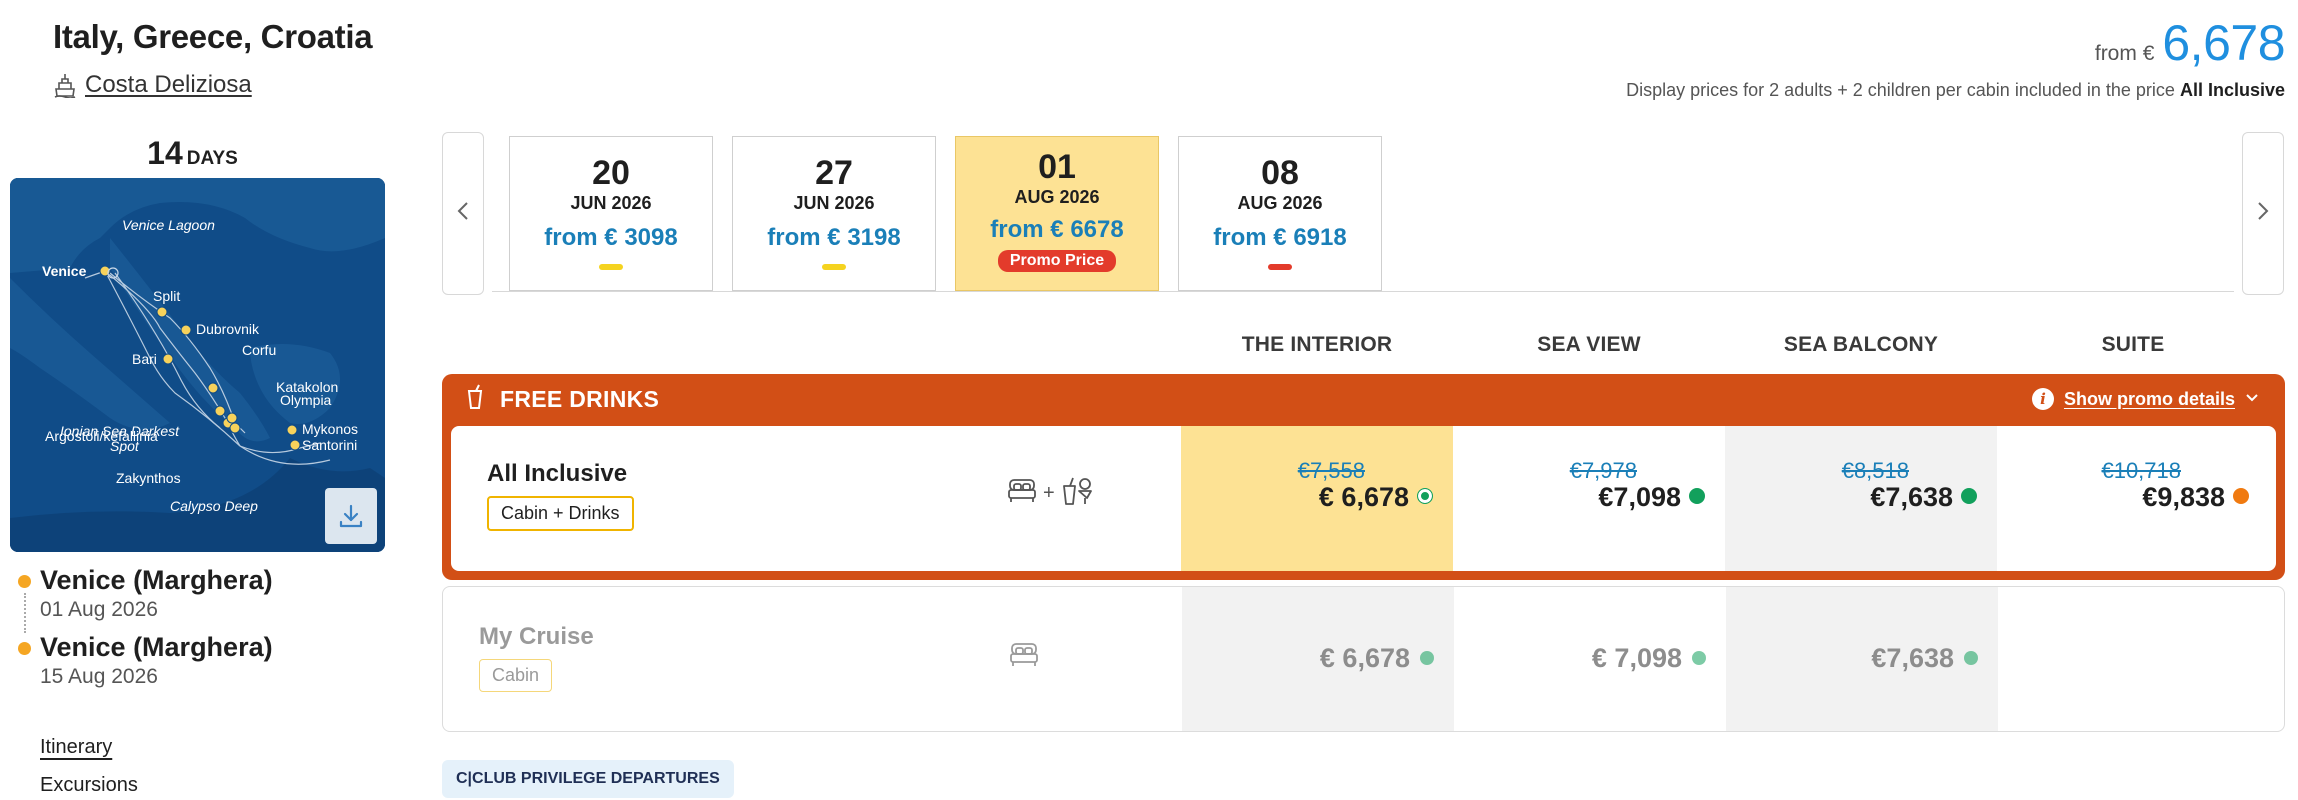 This screenshot has height=800, width=2298. Describe the element at coordinates (65, 85) in the screenshot. I see `ship-icon` at that location.